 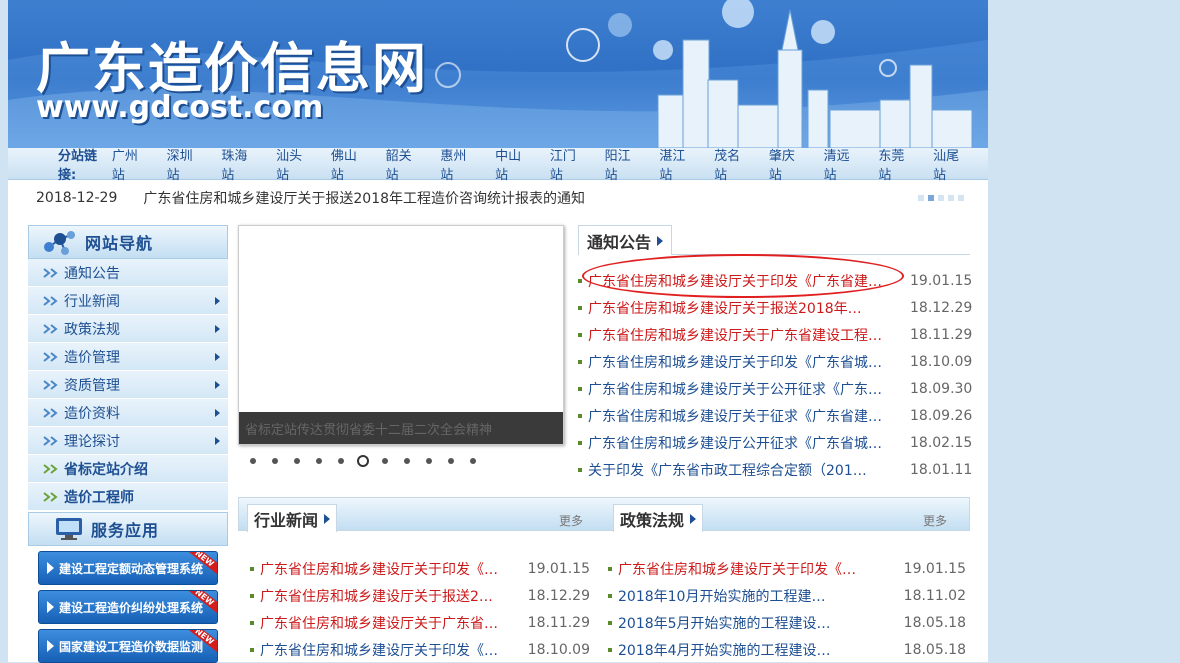 I want to click on list-item: 广东省住房和城乡建设厅关于印发《… 18.10.09, so click(x=420, y=649).